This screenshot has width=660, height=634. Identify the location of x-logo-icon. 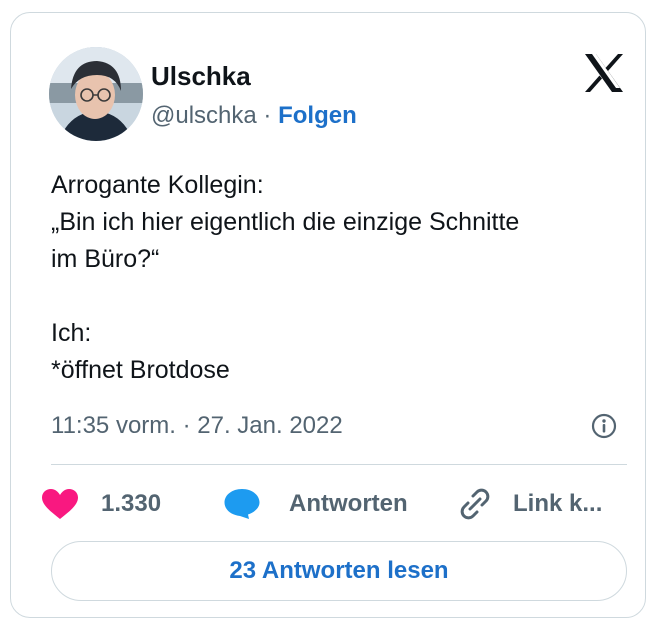
(604, 73).